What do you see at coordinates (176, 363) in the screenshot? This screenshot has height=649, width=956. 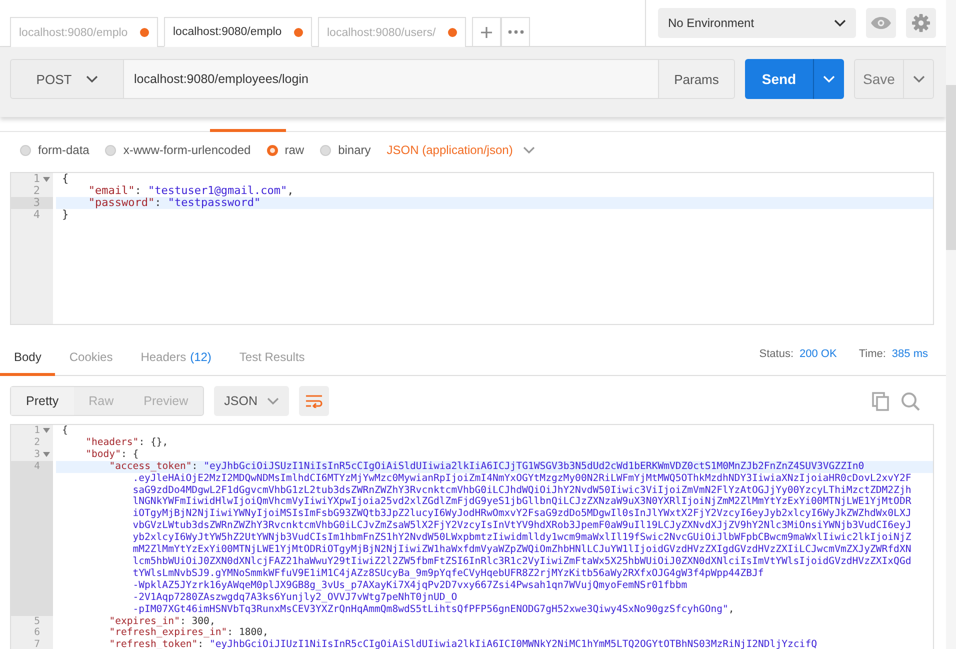 I see `response-tab: Headers (12)` at bounding box center [176, 363].